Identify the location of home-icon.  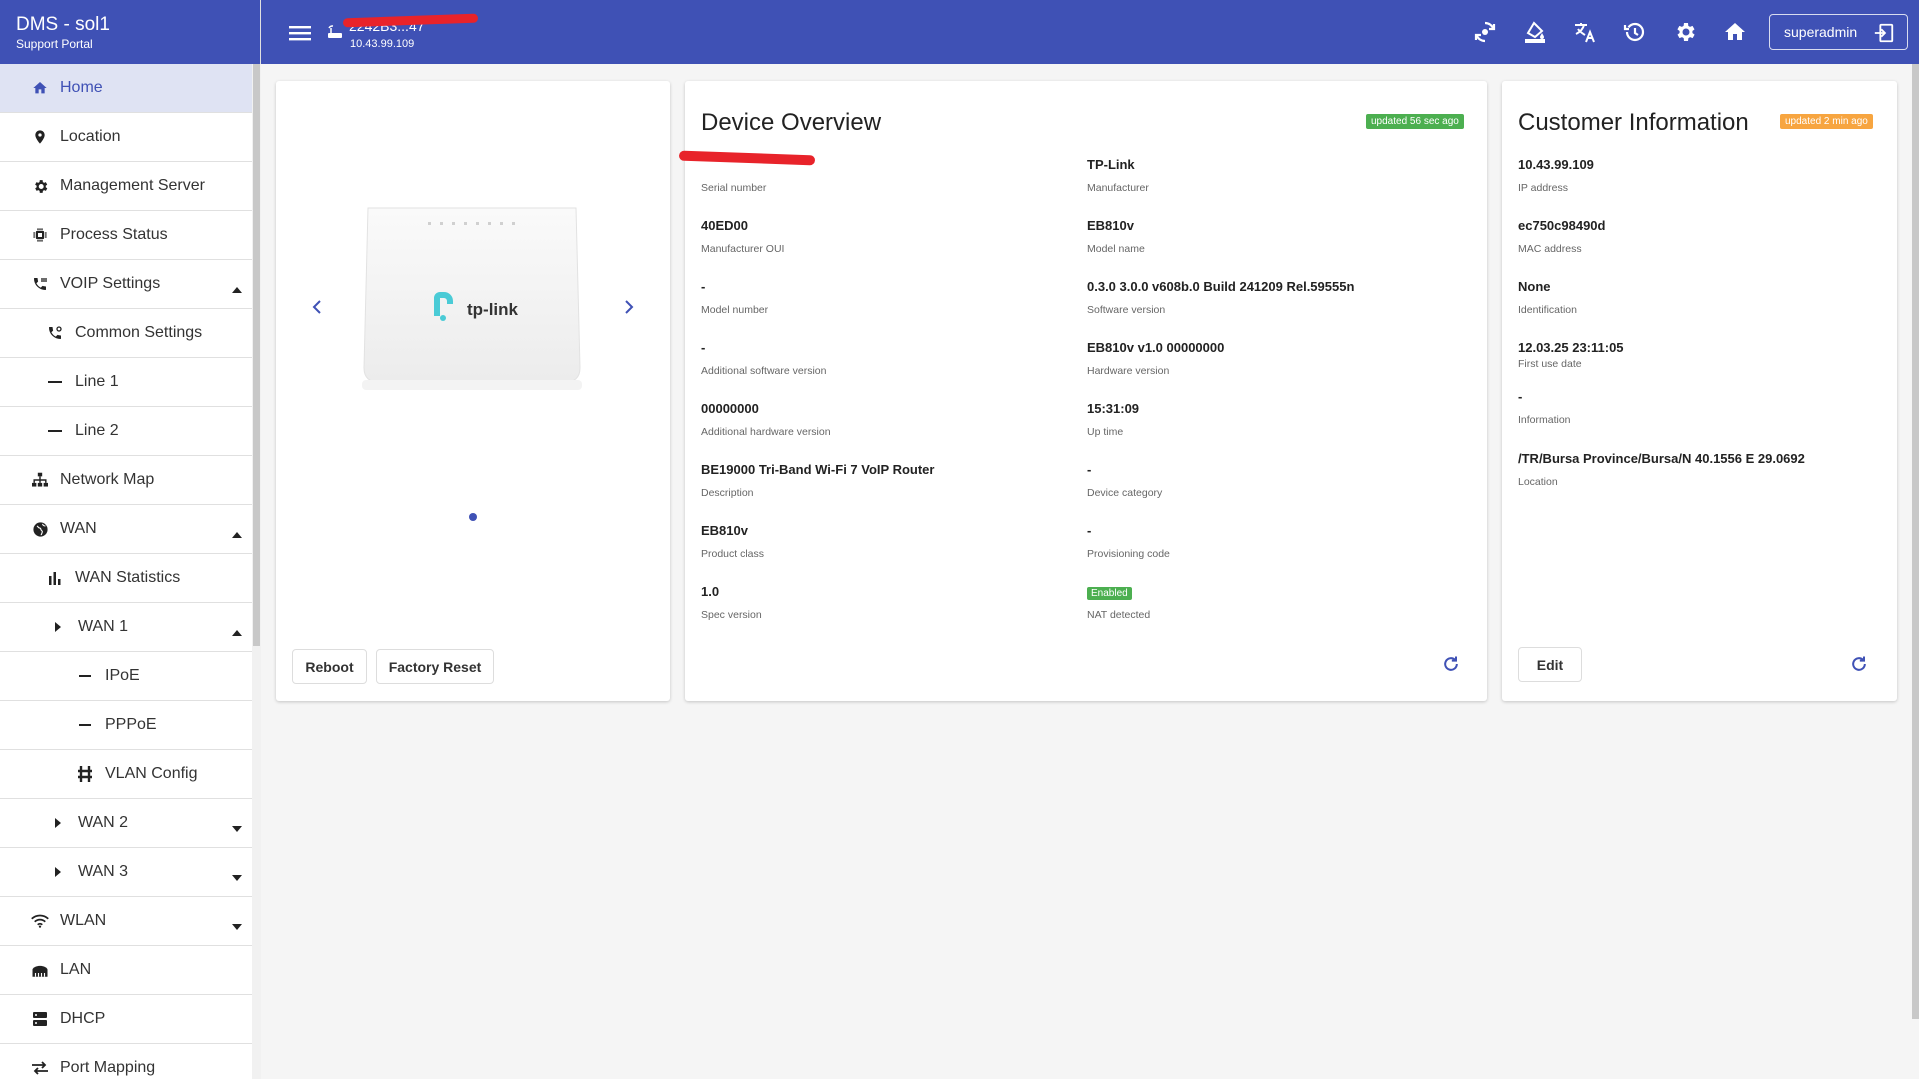
(1735, 32).